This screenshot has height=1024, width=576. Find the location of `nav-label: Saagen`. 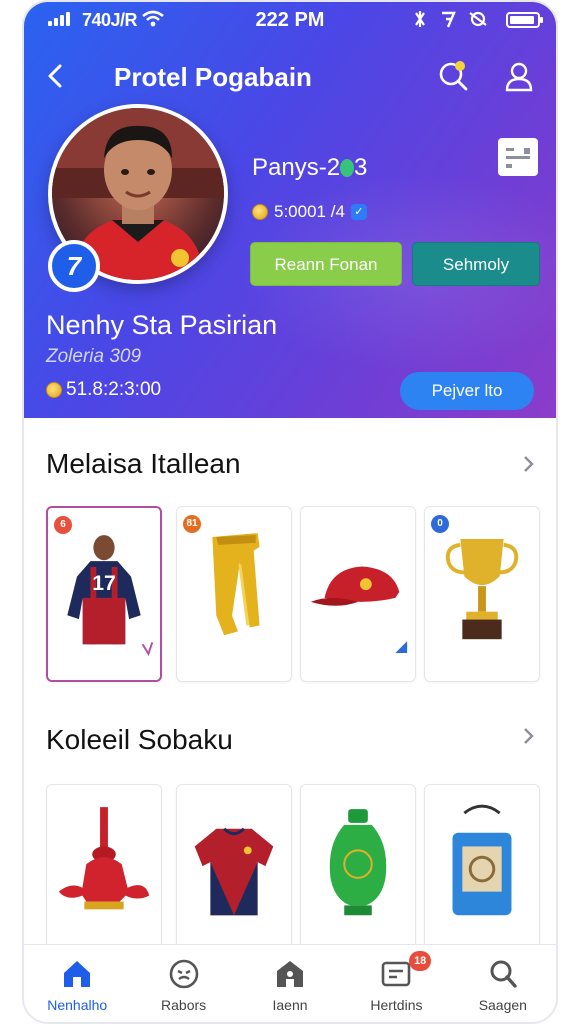

nav-label: Saagen is located at coordinates (502, 1005).